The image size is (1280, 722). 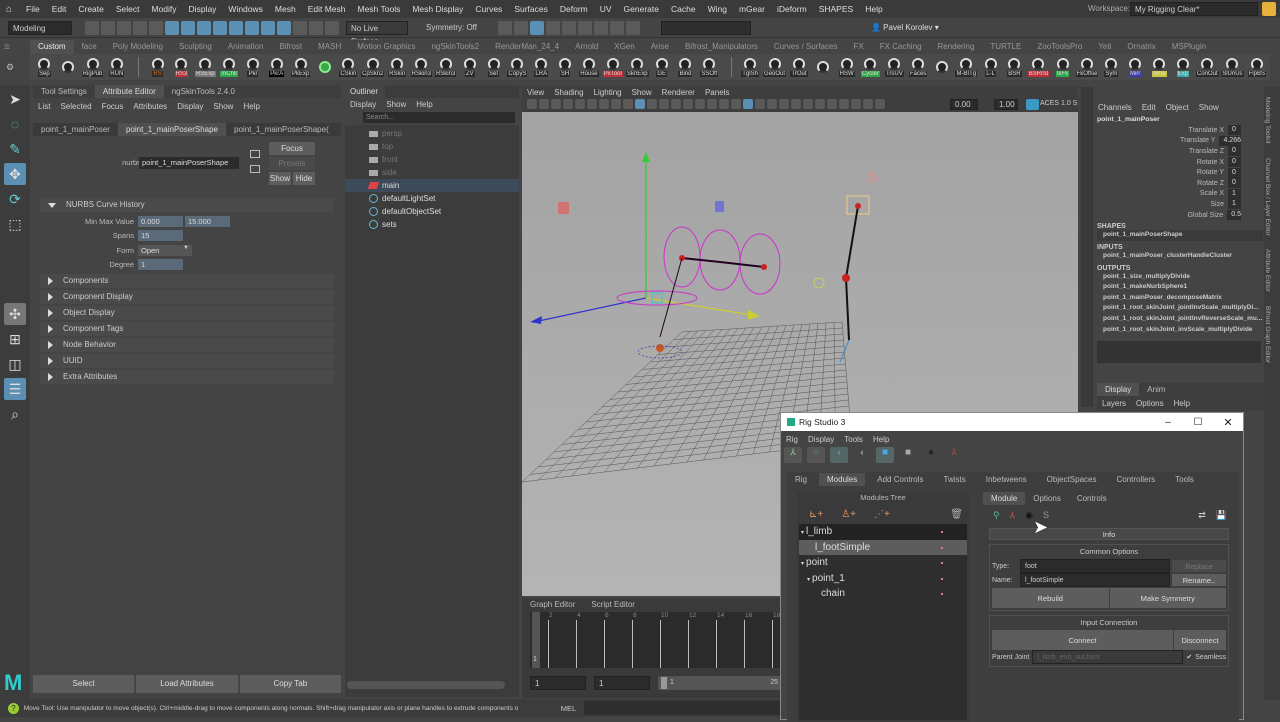 What do you see at coordinates (386, 47) in the screenshot?
I see `shelf-tab-motion-graphics: Motion Graphics` at bounding box center [386, 47].